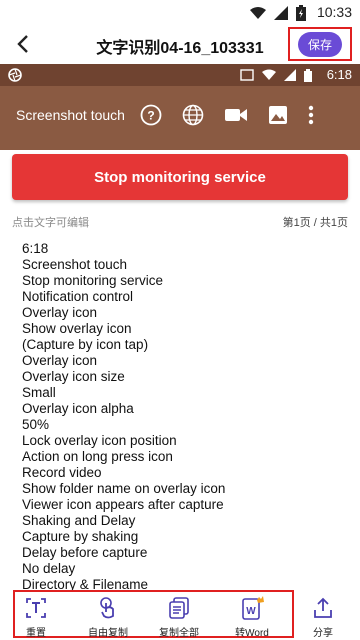 This screenshot has height=640, width=360. What do you see at coordinates (334, 12) in the screenshot?
I see `status-time: 10:33` at bounding box center [334, 12].